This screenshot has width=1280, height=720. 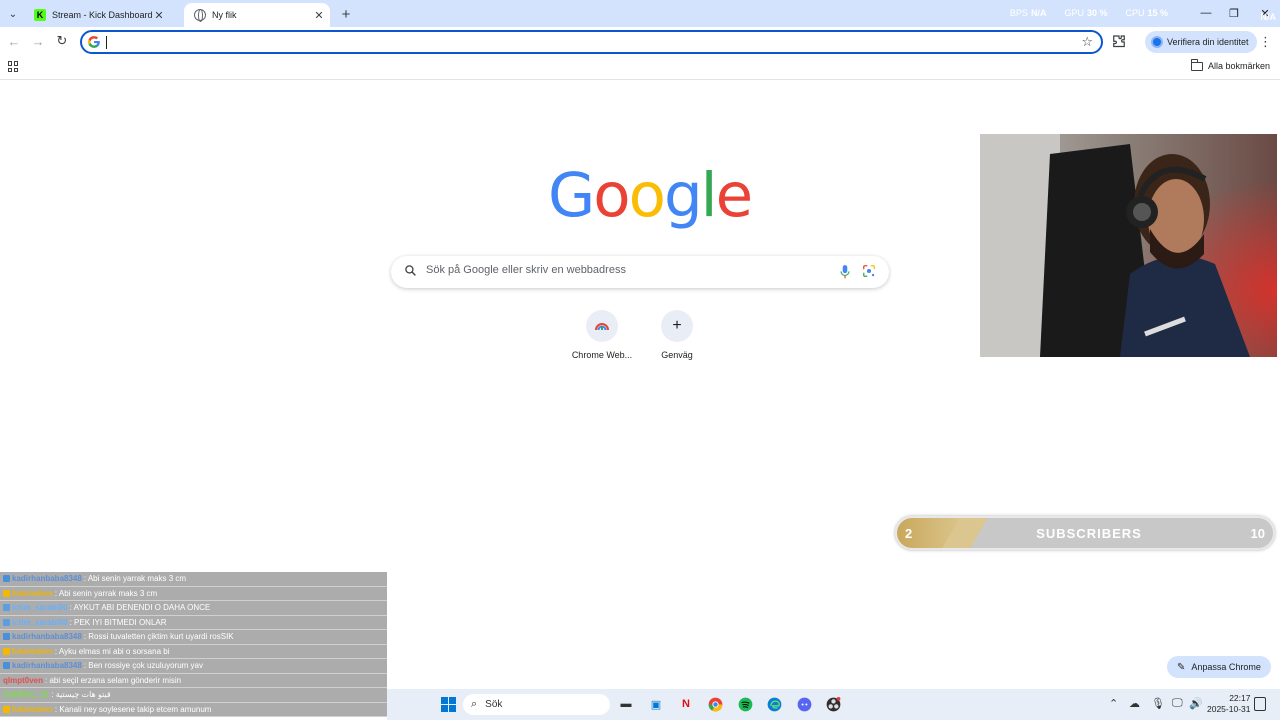 What do you see at coordinates (578, 43) in the screenshot?
I see `omnibox-input` at bounding box center [578, 43].